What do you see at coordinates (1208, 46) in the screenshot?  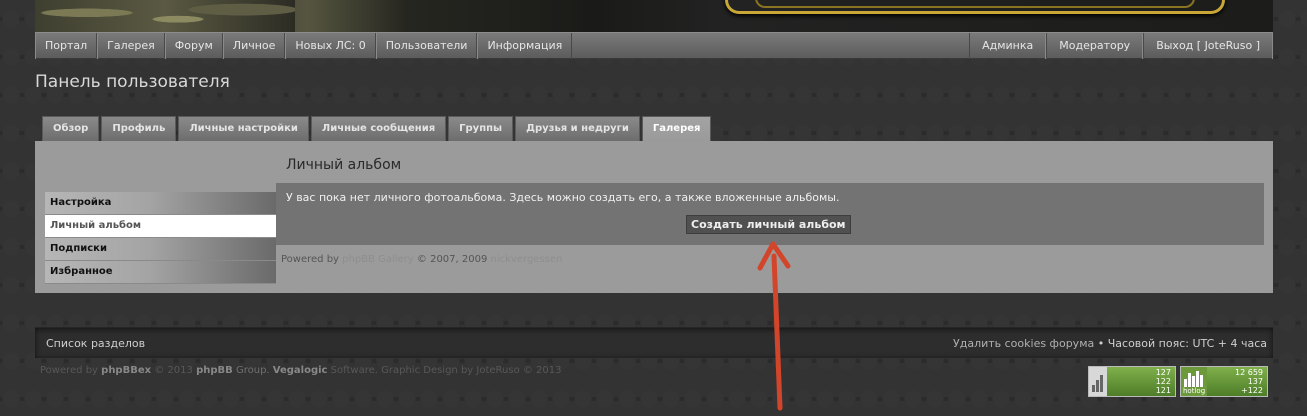 I see `nav-logout: Выход [ JoteRuso ]` at bounding box center [1208, 46].